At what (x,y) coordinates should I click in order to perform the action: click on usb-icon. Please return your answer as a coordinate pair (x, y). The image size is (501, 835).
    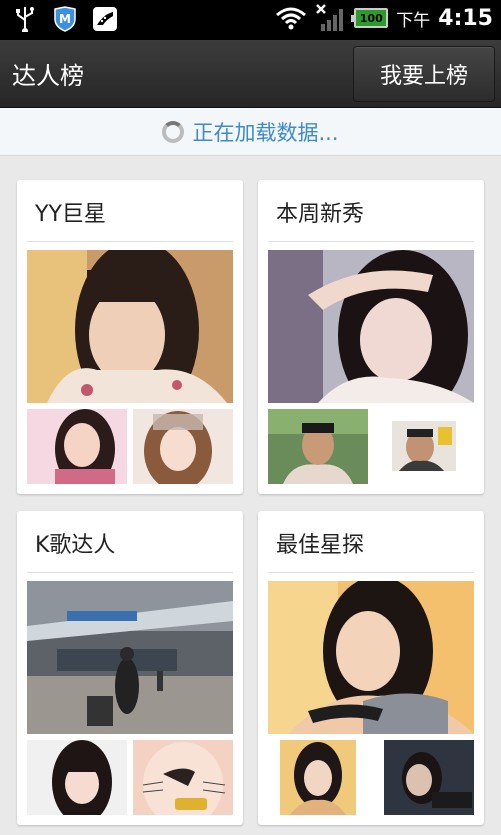
    Looking at the image, I should click on (25, 19).